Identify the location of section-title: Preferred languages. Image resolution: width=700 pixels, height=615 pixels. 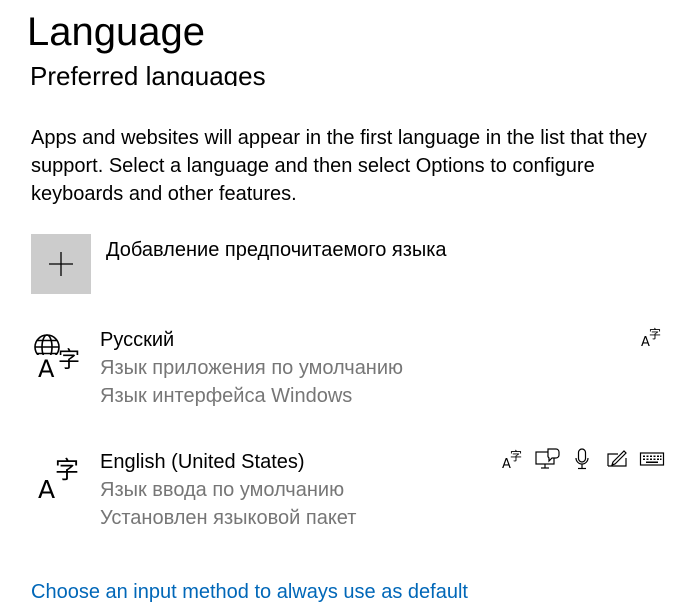
(148, 73).